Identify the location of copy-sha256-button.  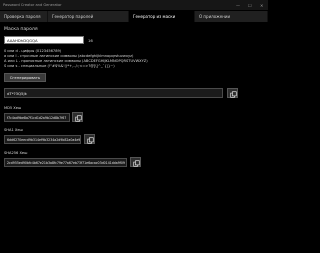
(135, 162).